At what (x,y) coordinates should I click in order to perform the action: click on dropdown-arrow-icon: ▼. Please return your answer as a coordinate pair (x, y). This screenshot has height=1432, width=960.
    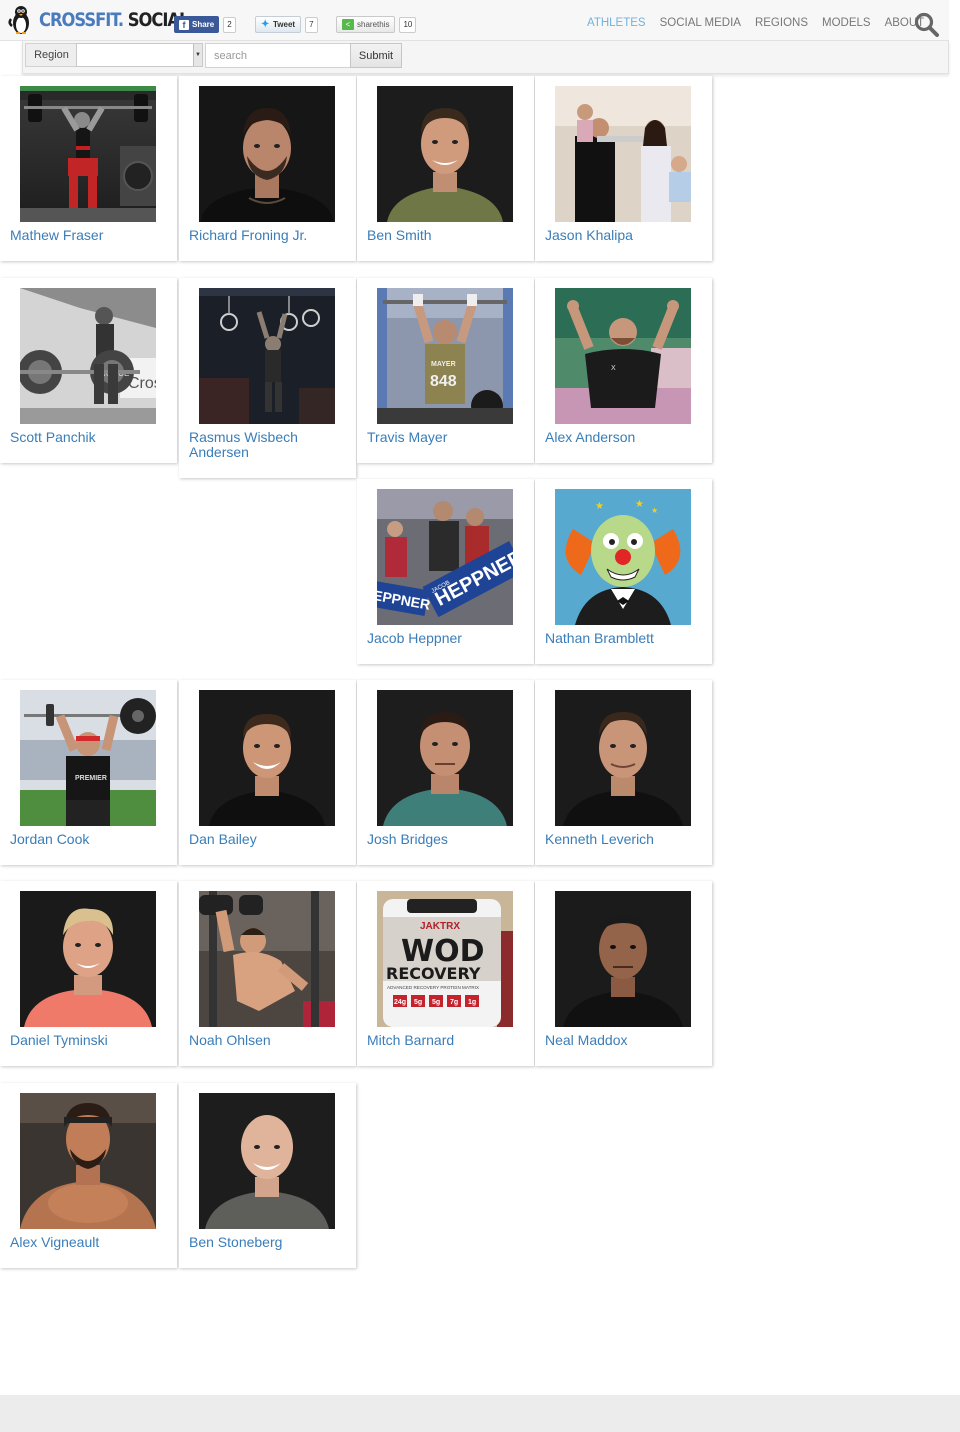
    Looking at the image, I should click on (197, 55).